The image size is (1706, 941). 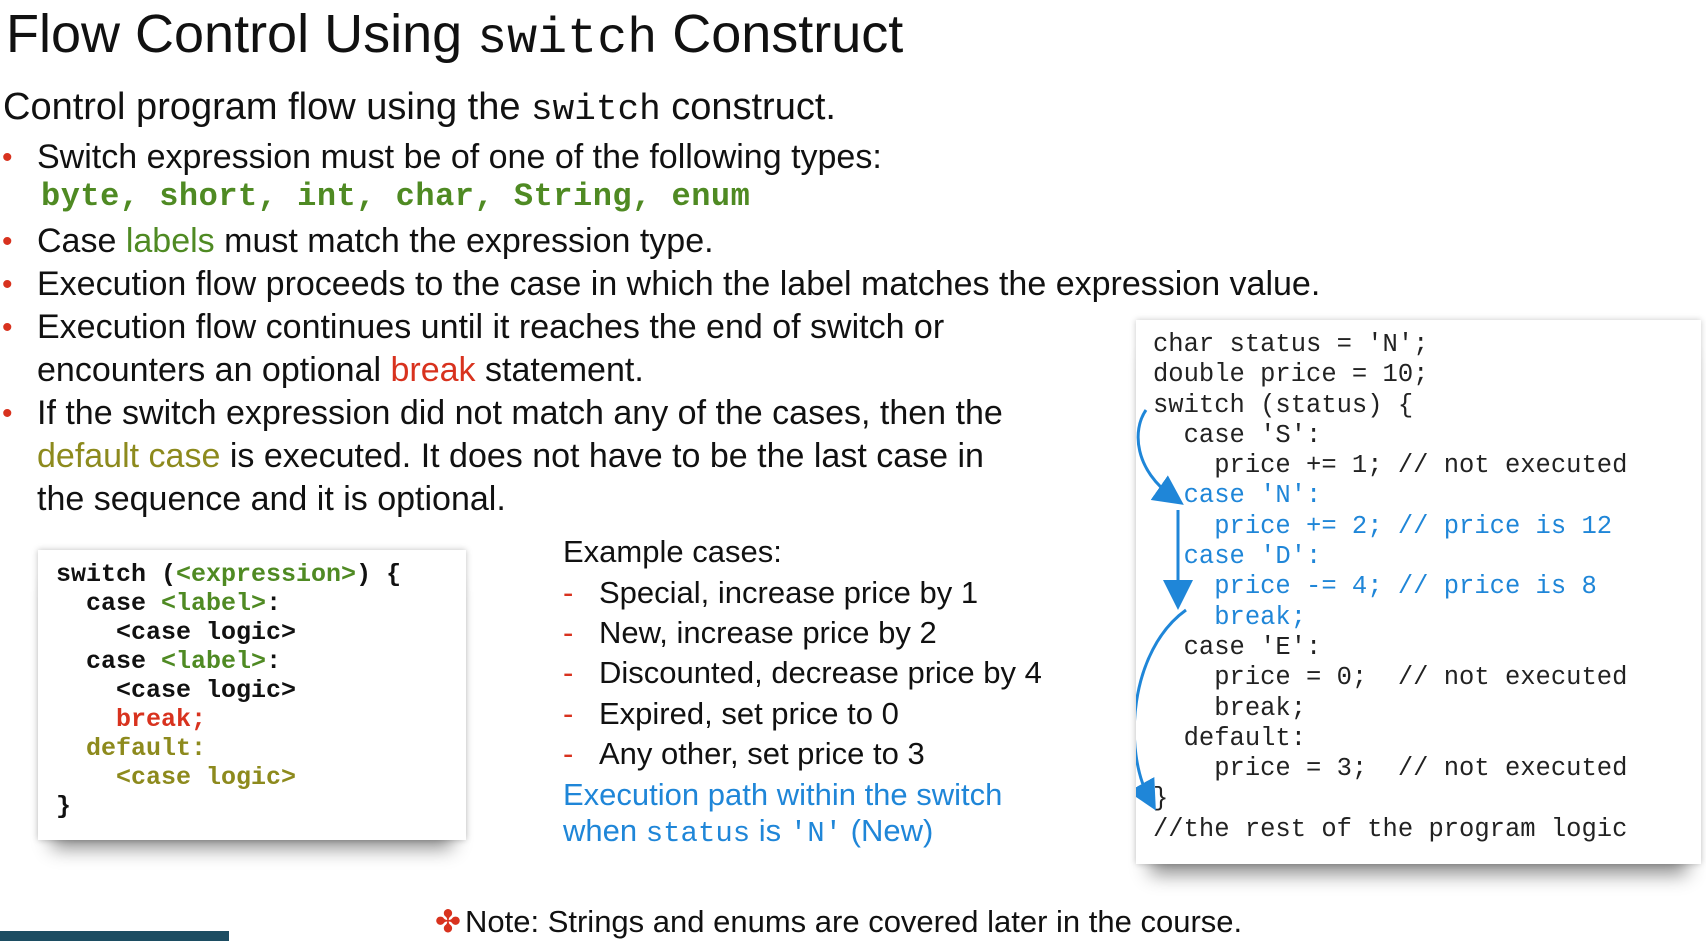 What do you see at coordinates (433, 370) in the screenshot?
I see `break-highlight: break` at bounding box center [433, 370].